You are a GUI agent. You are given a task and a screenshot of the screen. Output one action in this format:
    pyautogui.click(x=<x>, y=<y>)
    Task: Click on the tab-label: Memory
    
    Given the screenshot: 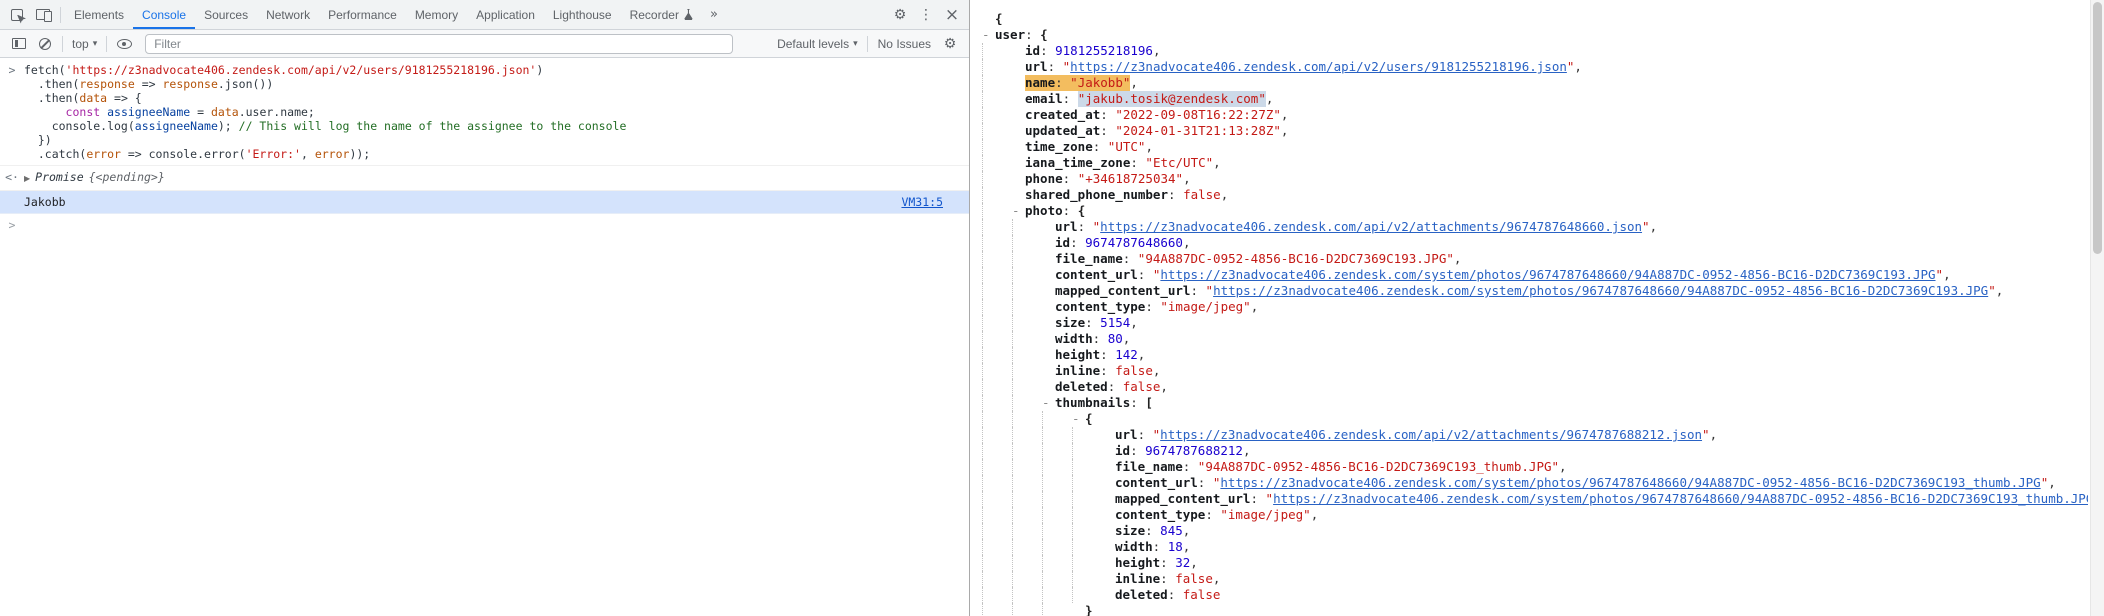 What is the action you would take?
    pyautogui.click(x=436, y=14)
    